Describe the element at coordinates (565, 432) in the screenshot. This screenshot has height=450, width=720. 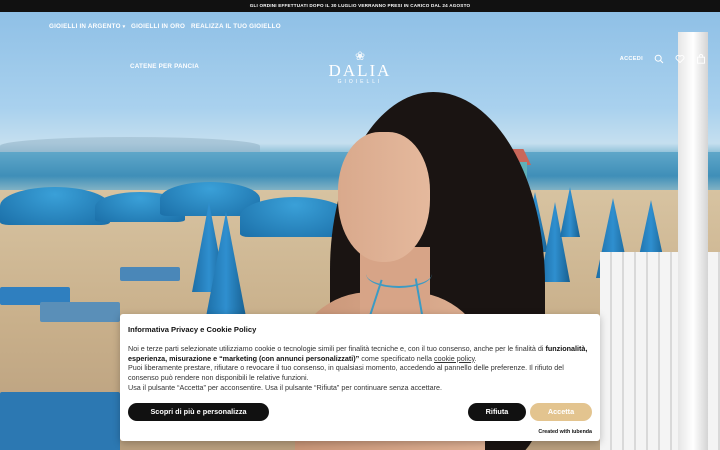
I see `iubenda-credit: Created with iubenda` at that location.